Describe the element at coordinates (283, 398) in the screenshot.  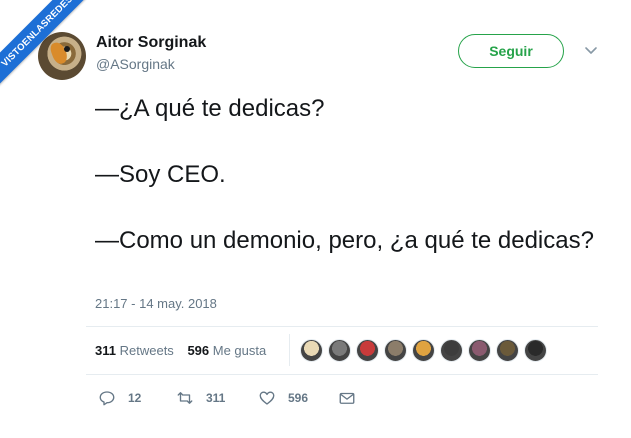
I see `like-button: 596` at that location.